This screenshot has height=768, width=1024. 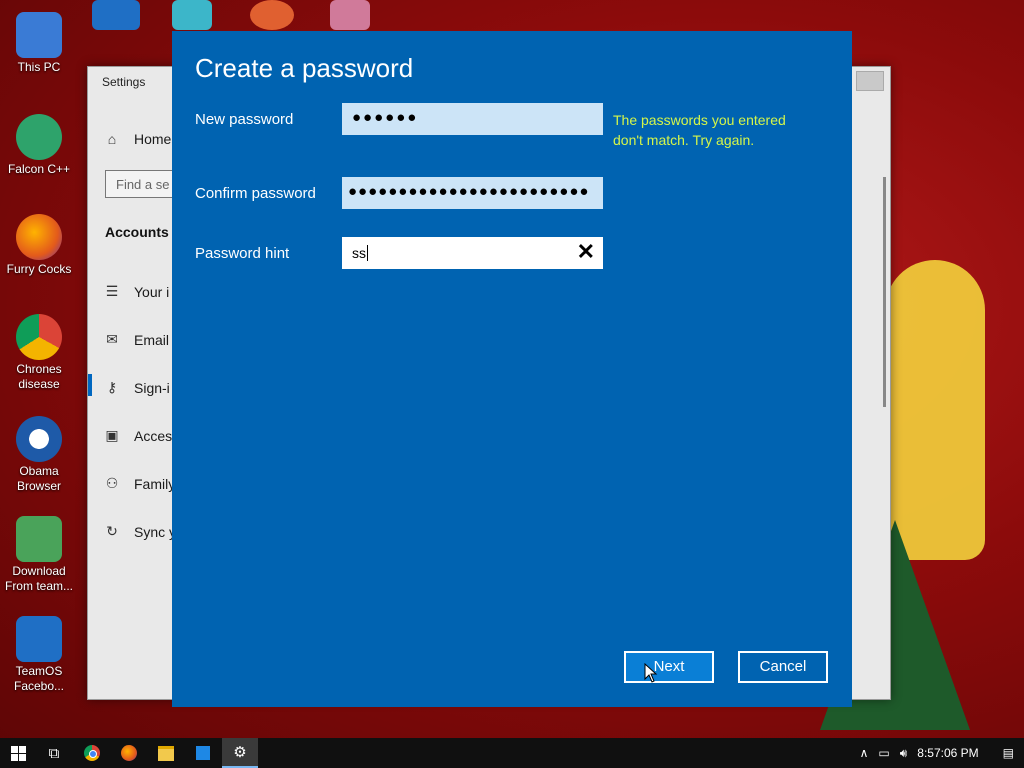 I want to click on nav-sync: ↻ Sync y, so click(x=140, y=531).